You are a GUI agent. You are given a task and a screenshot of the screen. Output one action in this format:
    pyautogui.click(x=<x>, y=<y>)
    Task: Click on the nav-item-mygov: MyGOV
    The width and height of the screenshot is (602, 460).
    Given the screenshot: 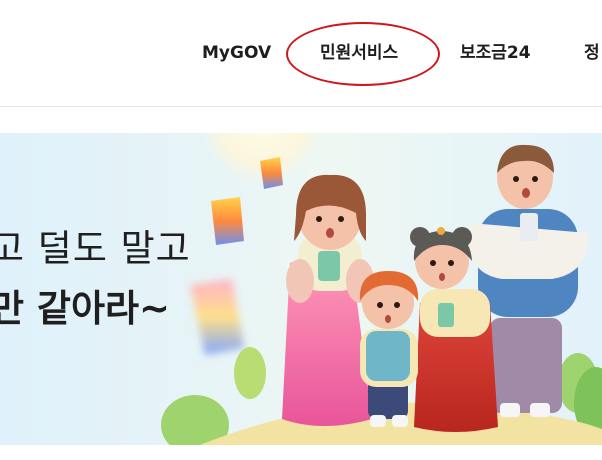 What is the action you would take?
    pyautogui.click(x=236, y=53)
    